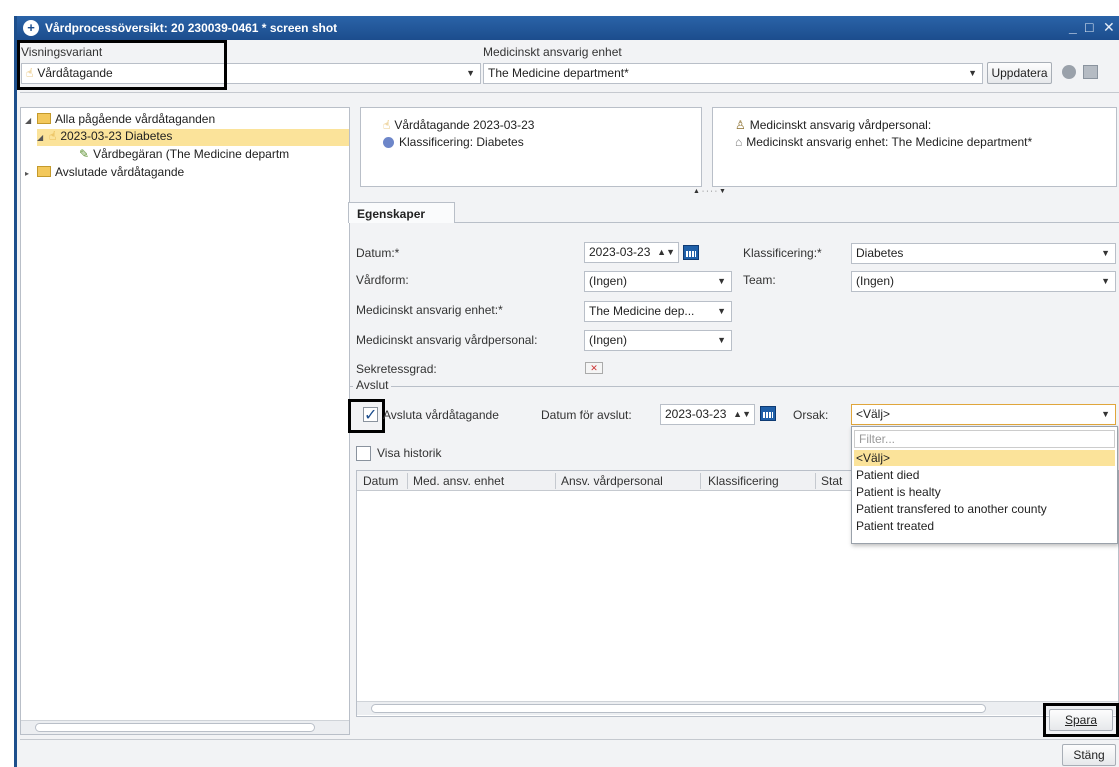  What do you see at coordinates (447, 340) in the screenshot?
I see `staff-label: Medicinskt ansvarig vårdpersonal:` at bounding box center [447, 340].